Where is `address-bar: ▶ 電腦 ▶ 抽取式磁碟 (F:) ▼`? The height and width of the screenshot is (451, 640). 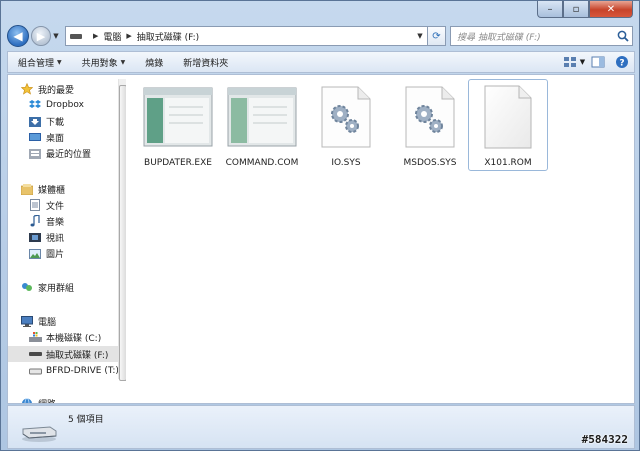 address-bar: ▶ 電腦 ▶ 抽取式磁碟 (F:) ▼ is located at coordinates (246, 36).